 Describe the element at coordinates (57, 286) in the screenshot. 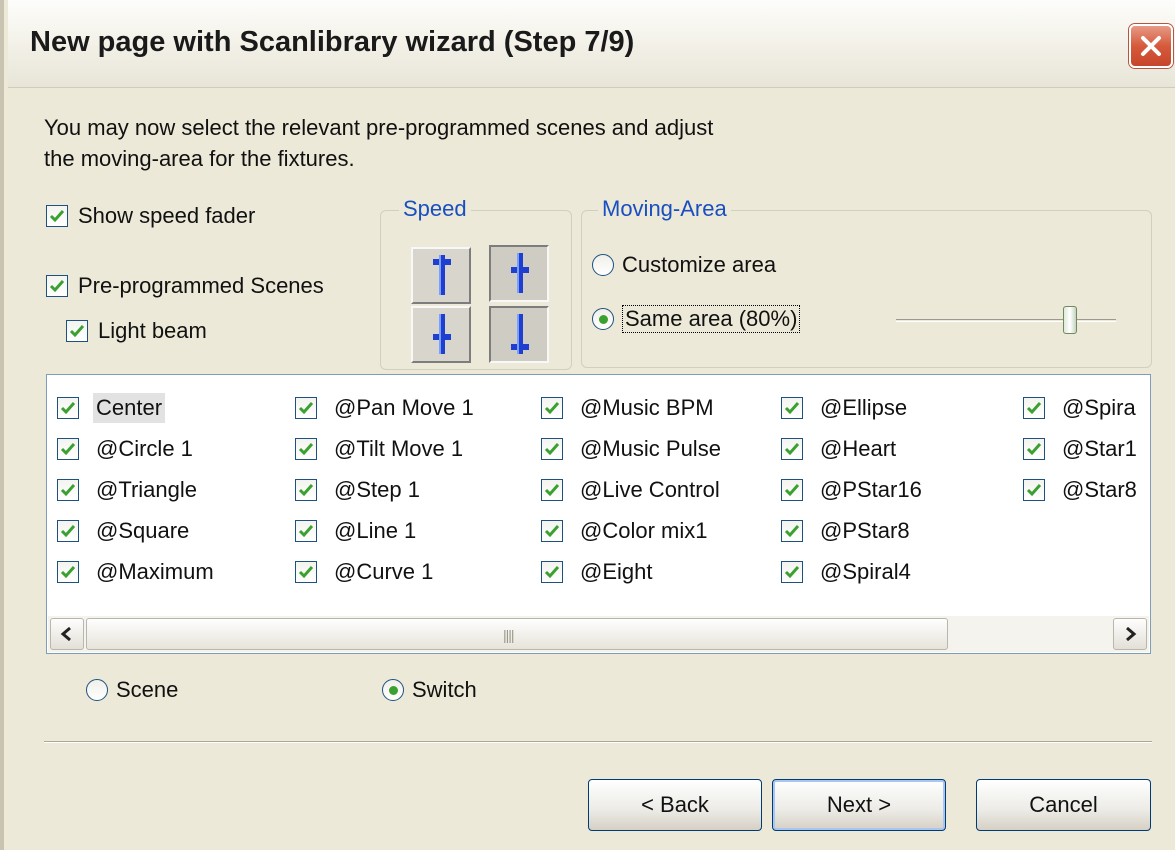

I see `preprogrammed-scenes-checkbox` at that location.